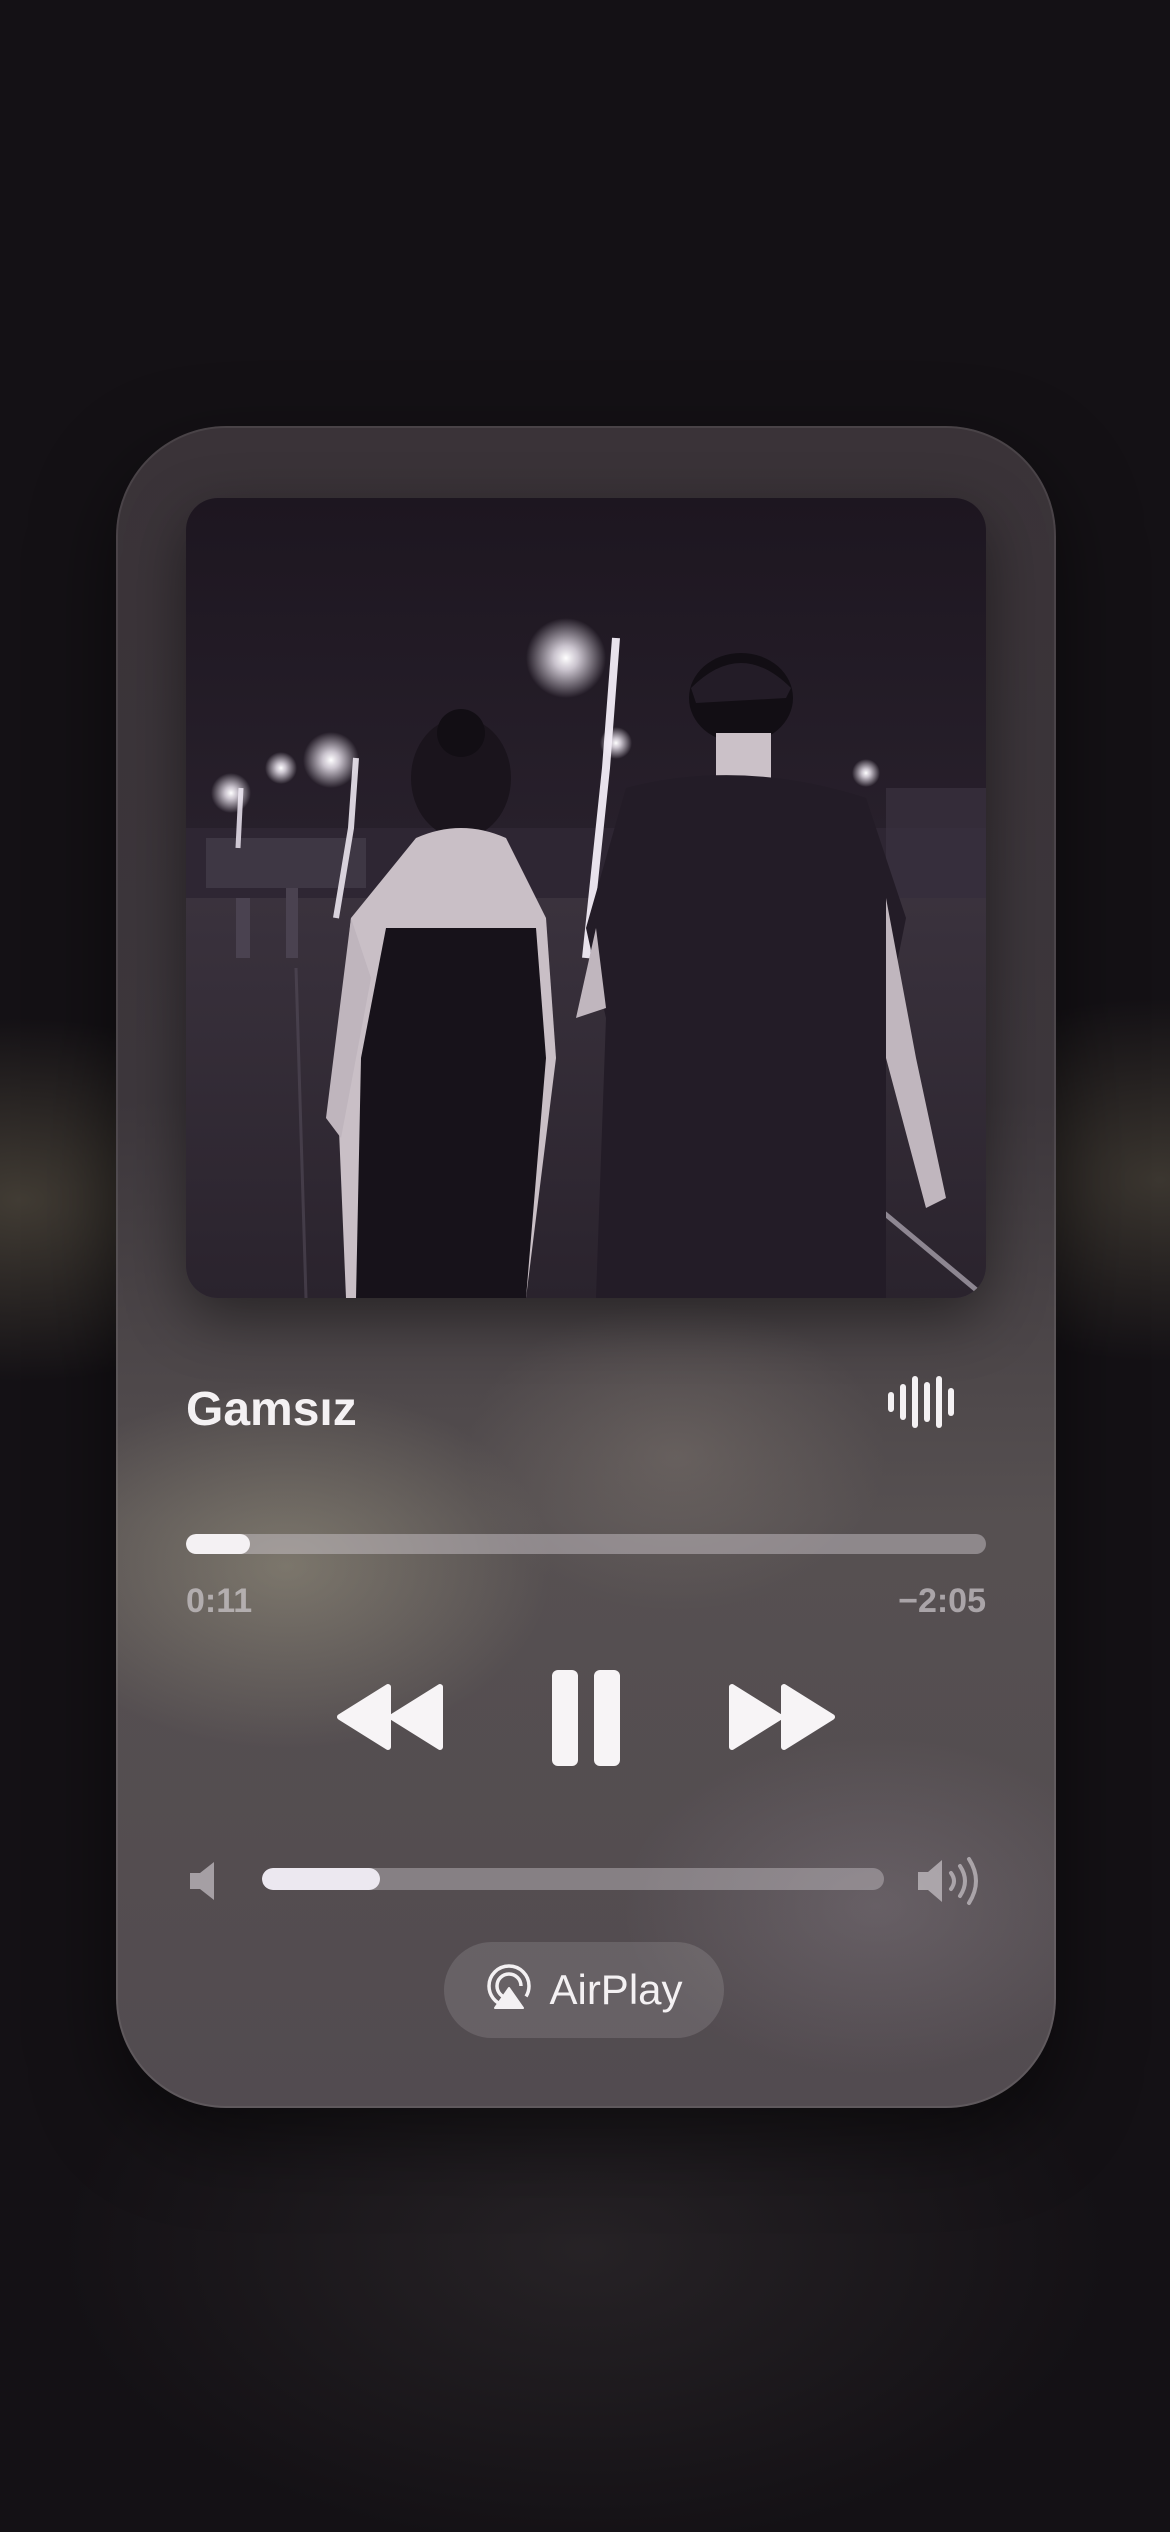 The image size is (1170, 2532). I want to click on volume-fill, so click(321, 1879).